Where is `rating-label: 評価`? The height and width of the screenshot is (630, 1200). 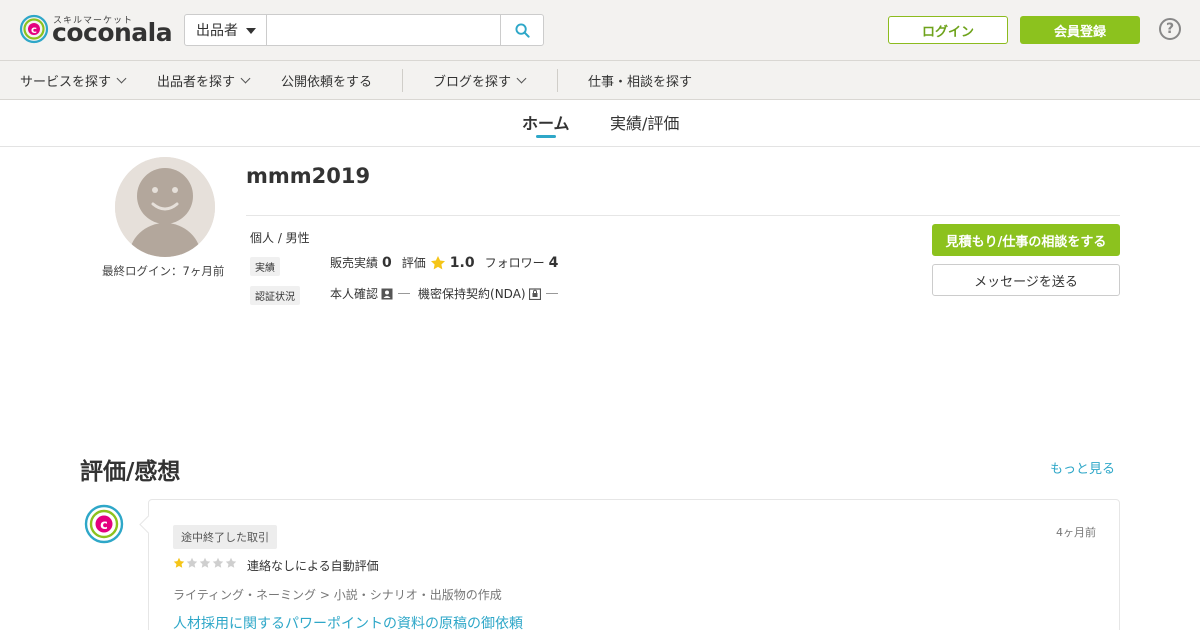
rating-label: 評価 is located at coordinates (413, 263).